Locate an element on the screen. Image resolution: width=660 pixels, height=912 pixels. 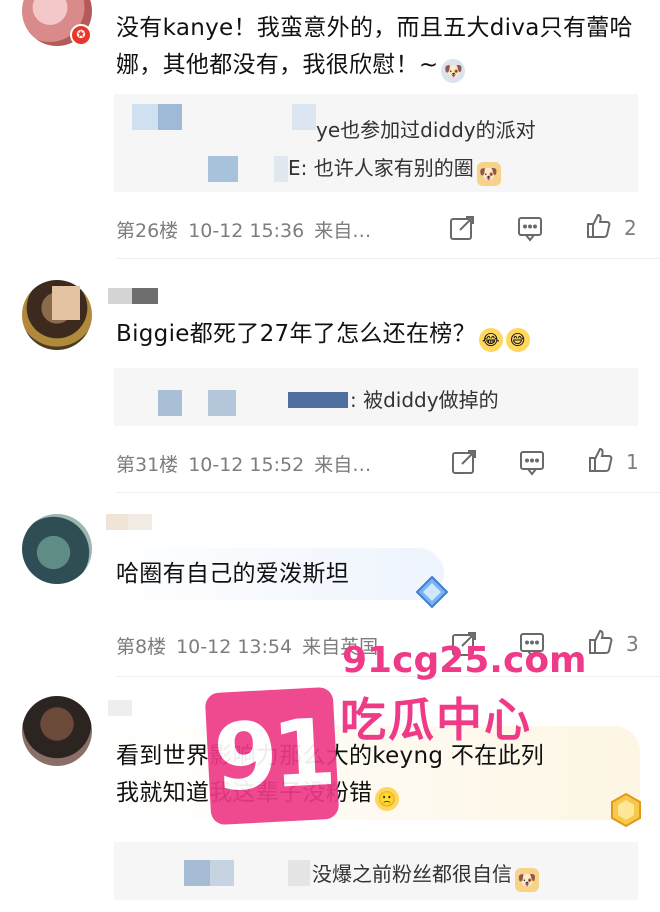
gold-badge-icon is located at coordinates (626, 810).